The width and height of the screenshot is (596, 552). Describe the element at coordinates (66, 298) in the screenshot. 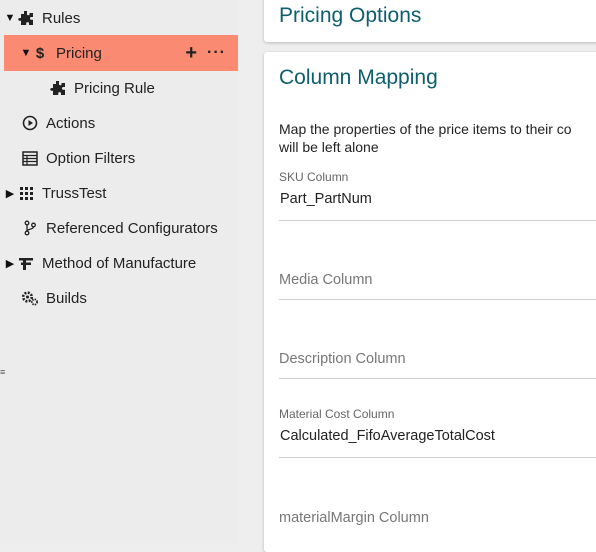

I see `tree-item-label: Builds` at that location.